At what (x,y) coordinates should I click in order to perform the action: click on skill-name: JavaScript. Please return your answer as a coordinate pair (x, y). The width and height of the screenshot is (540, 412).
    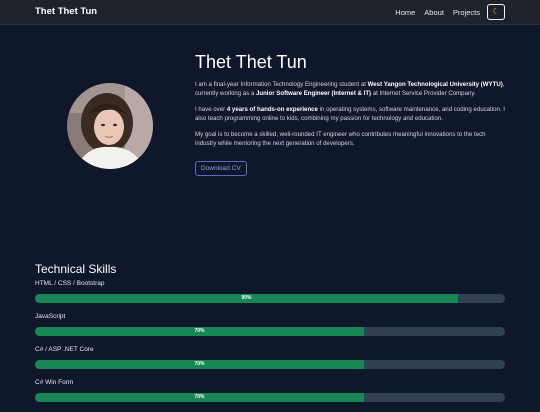
    Looking at the image, I should click on (50, 316).